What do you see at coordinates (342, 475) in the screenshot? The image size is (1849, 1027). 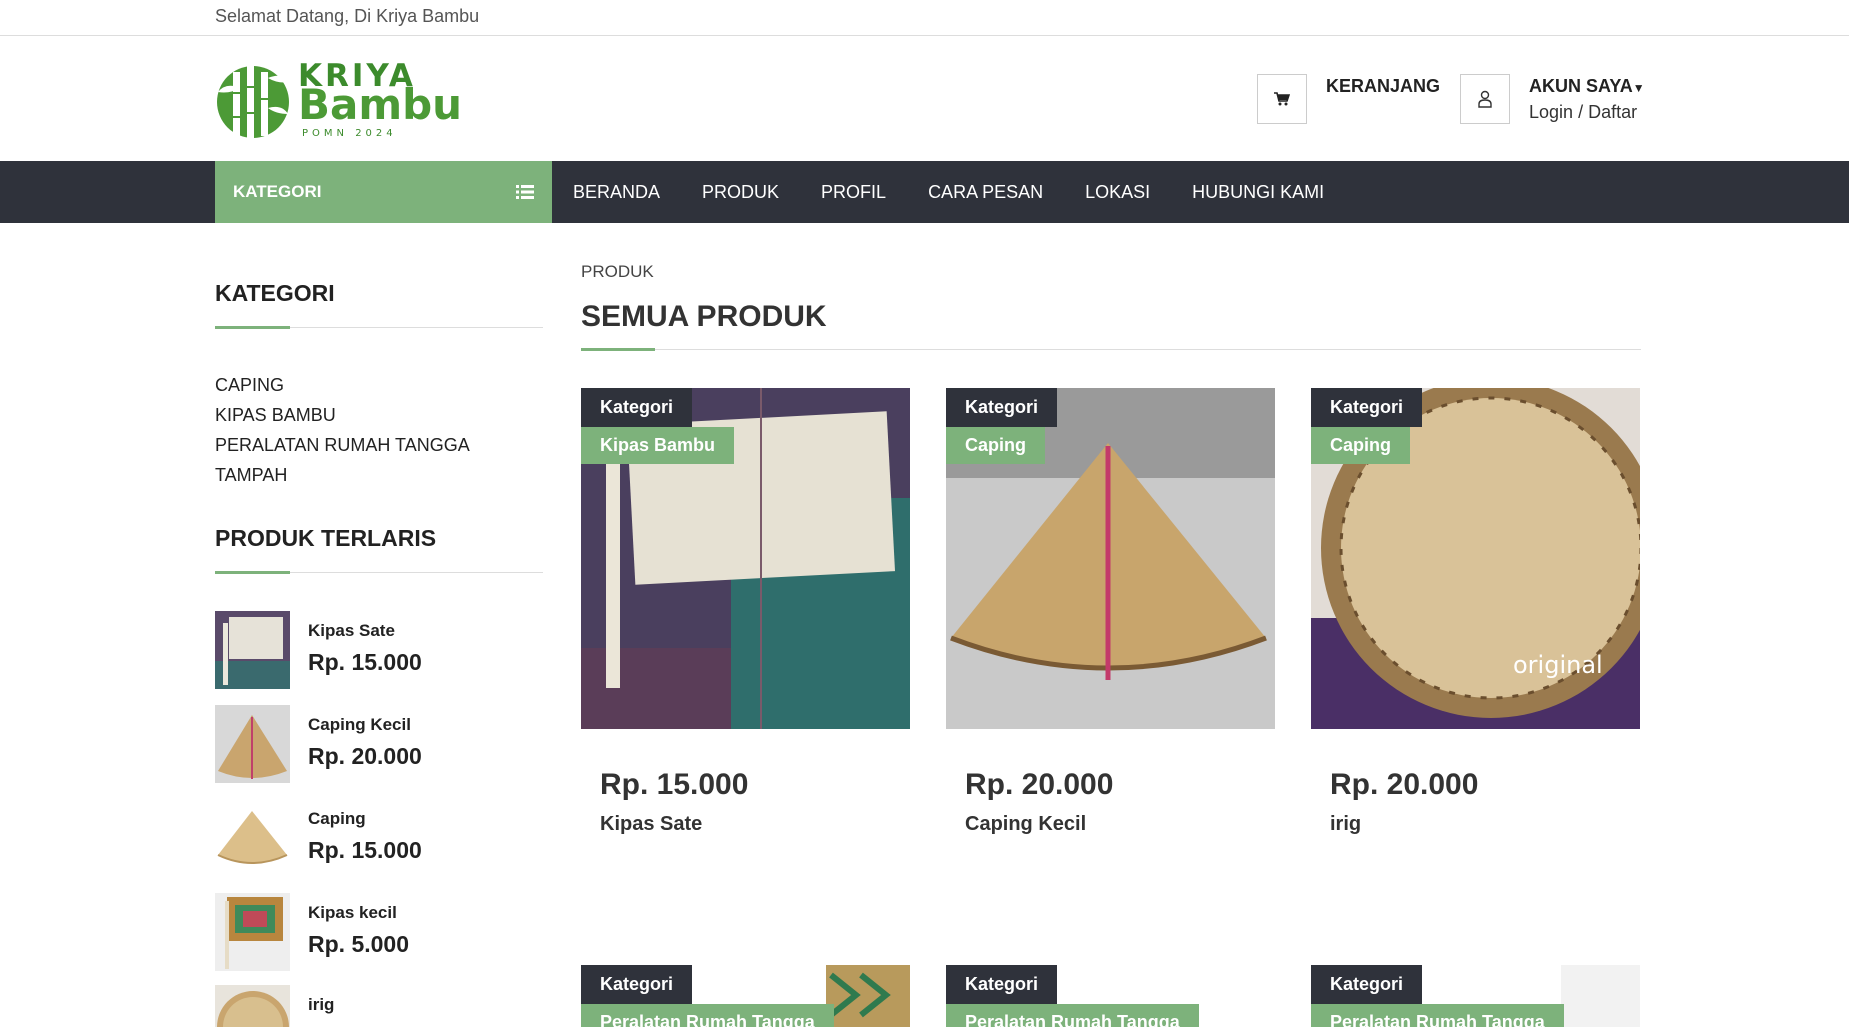 I see `category-item-tampah: TAMPAH` at bounding box center [342, 475].